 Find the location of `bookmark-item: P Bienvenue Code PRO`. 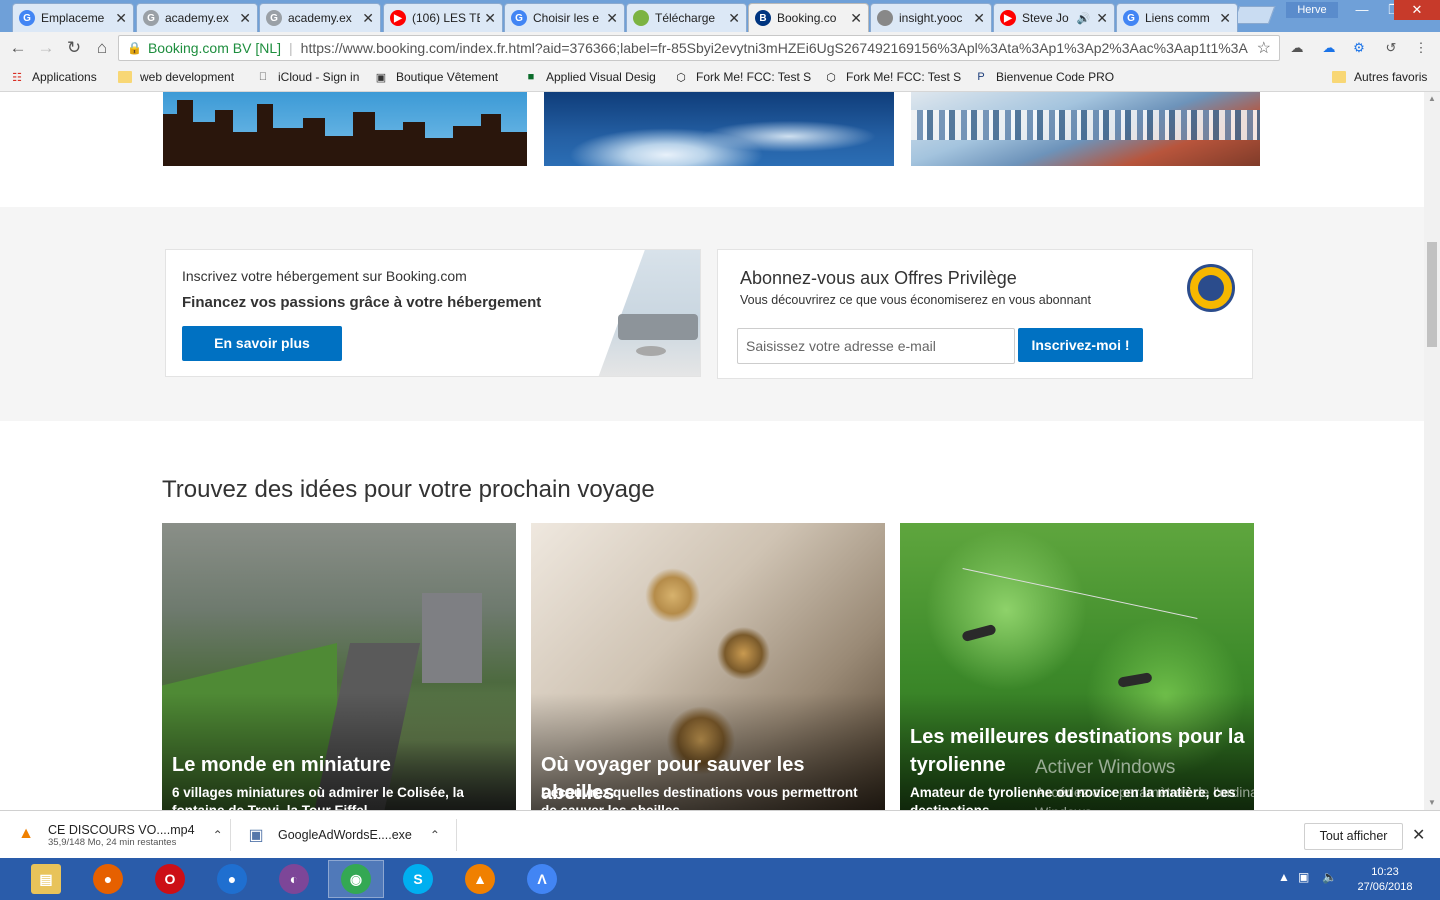

bookmark-item: P Bienvenue Code PRO is located at coordinates (1044, 77).